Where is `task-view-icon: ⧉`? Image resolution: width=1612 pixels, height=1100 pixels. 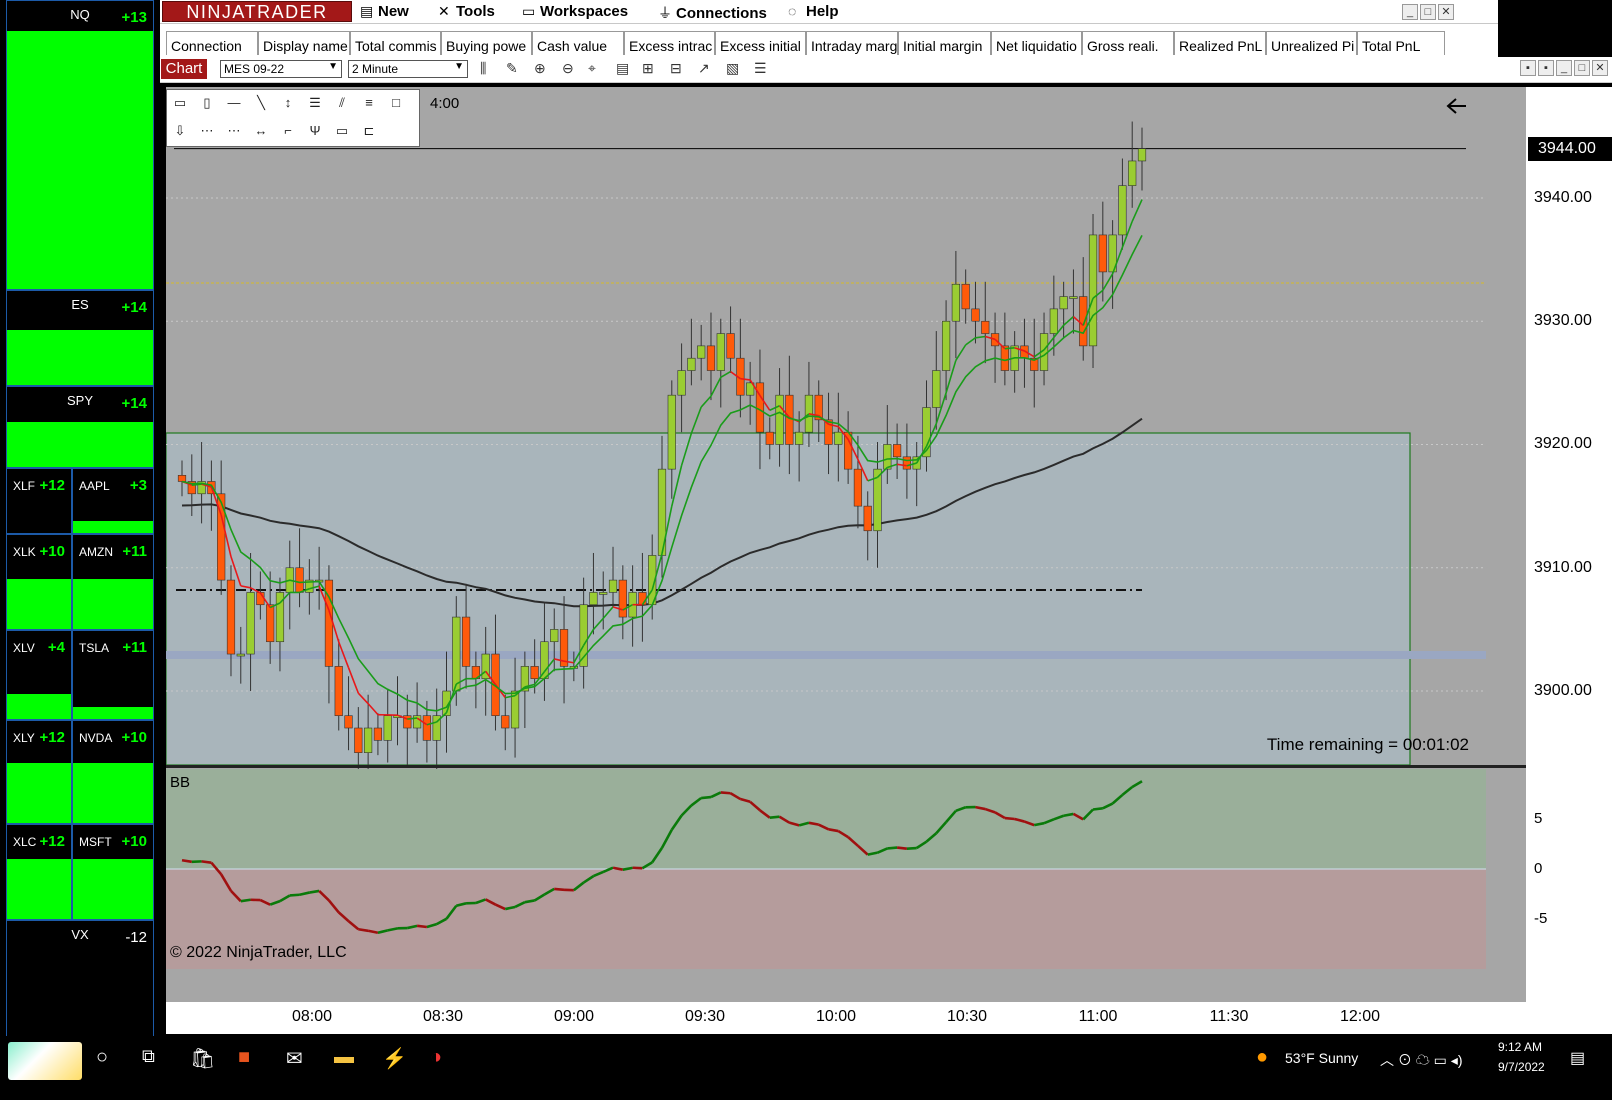
task-view-icon: ⧉ is located at coordinates (148, 1056).